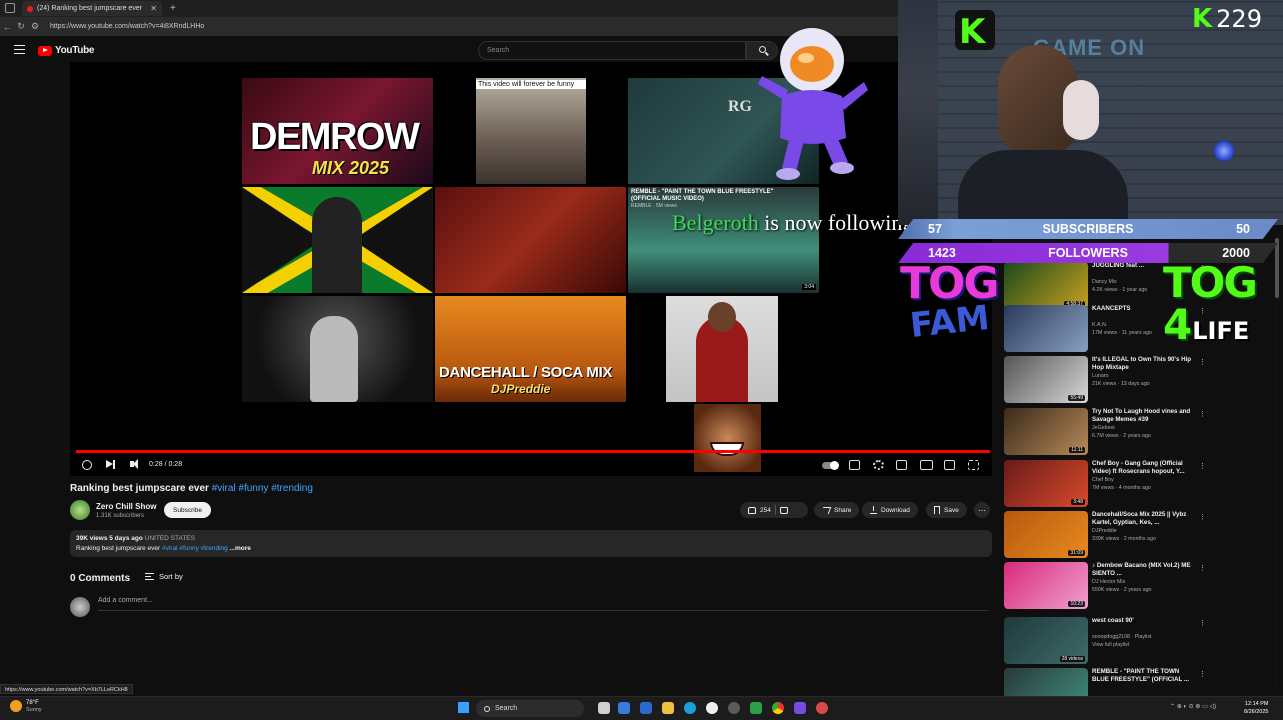 This screenshot has width=1283, height=720. Describe the element at coordinates (1046, 483) in the screenshot. I see `recommended-thumbnail: 3:48` at that location.